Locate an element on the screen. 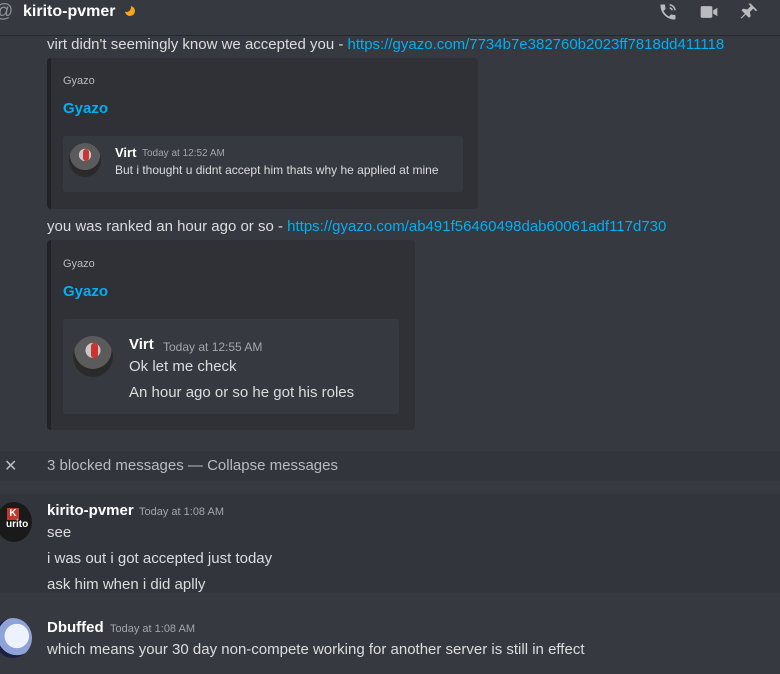  message-line: i was out i got accepted just today is located at coordinates (160, 558).